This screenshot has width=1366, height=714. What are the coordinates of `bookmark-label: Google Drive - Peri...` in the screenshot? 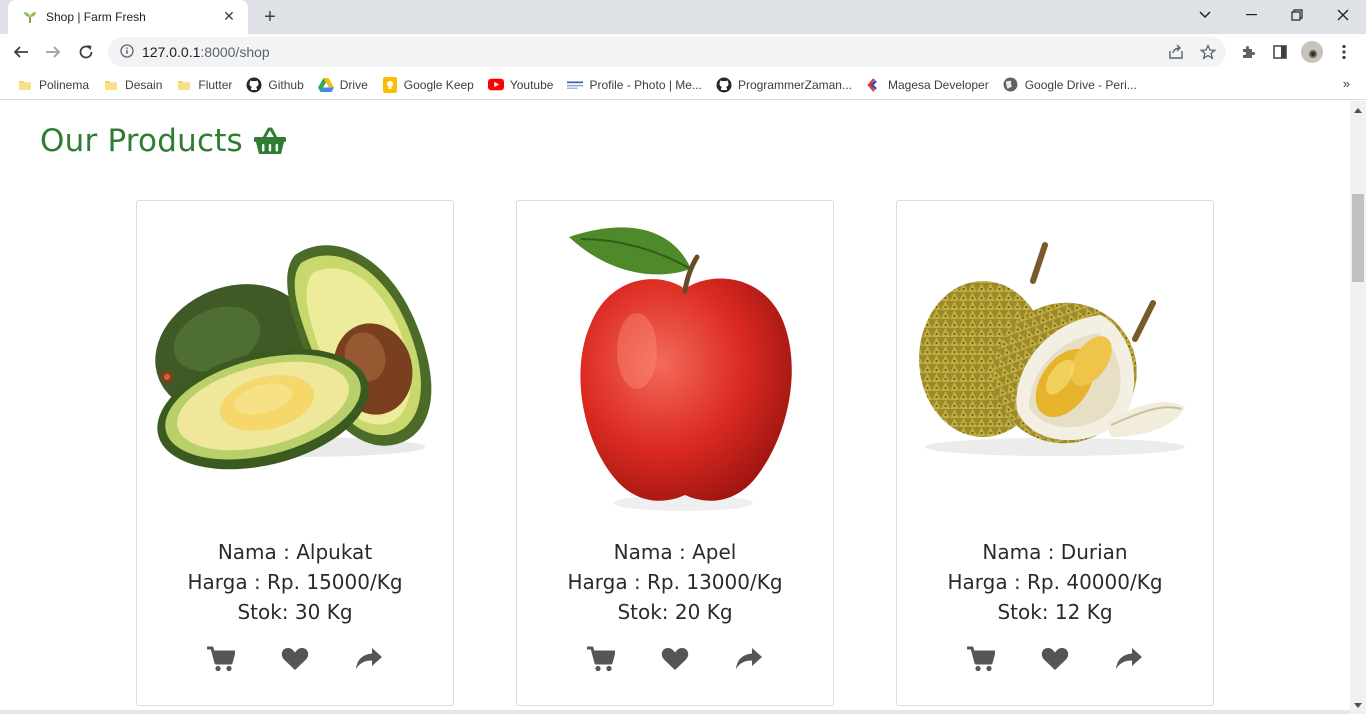 It's located at (1080, 84).